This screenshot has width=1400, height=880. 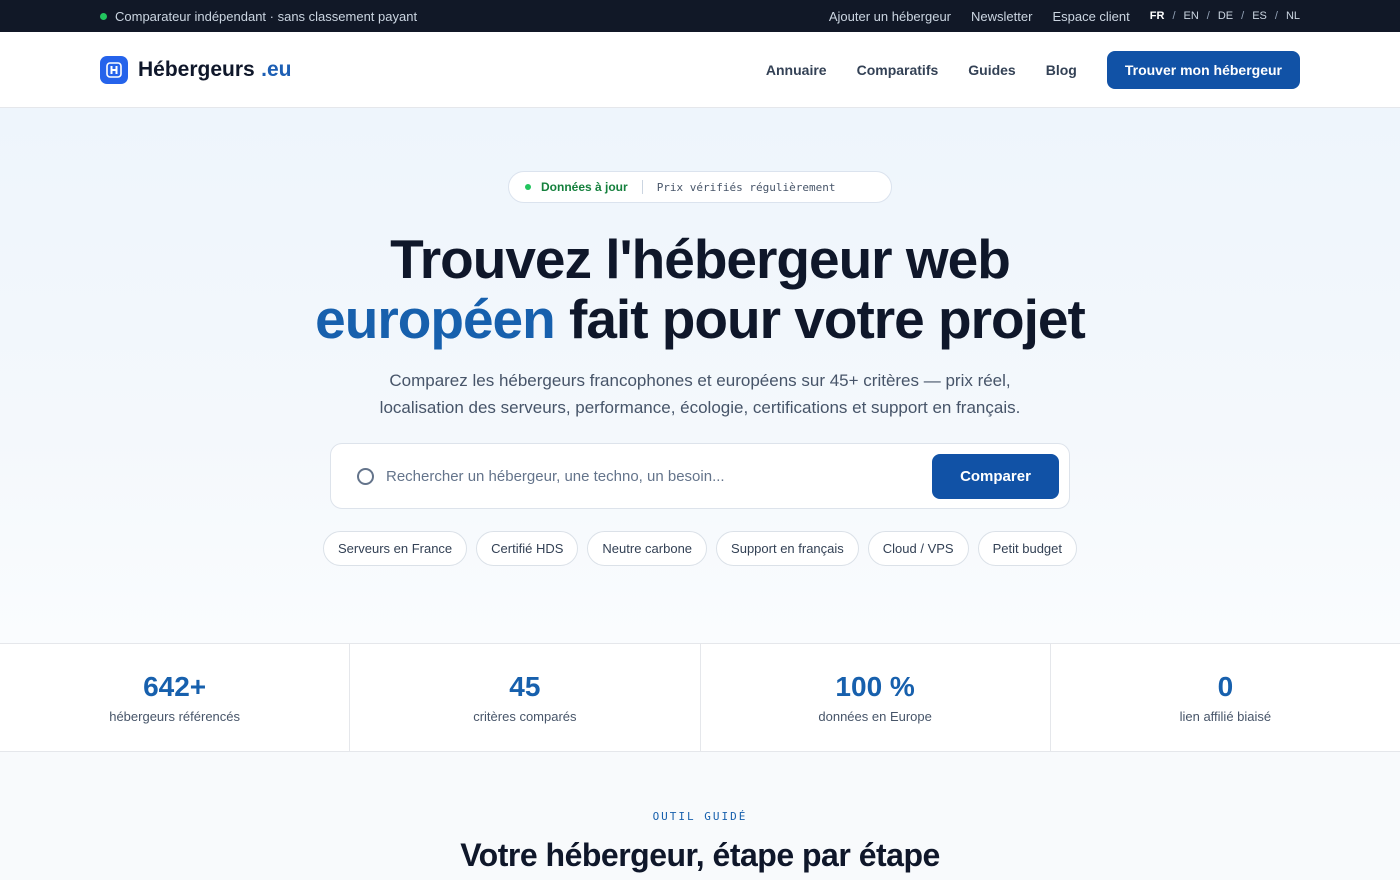 What do you see at coordinates (746, 187) in the screenshot?
I see `pill-note: Prix vérifiés régulièrement` at bounding box center [746, 187].